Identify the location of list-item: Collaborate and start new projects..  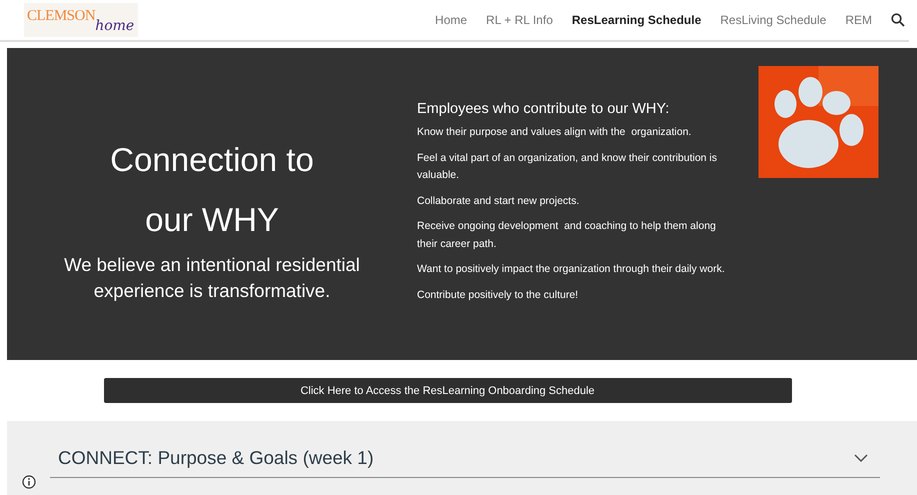
(498, 201).